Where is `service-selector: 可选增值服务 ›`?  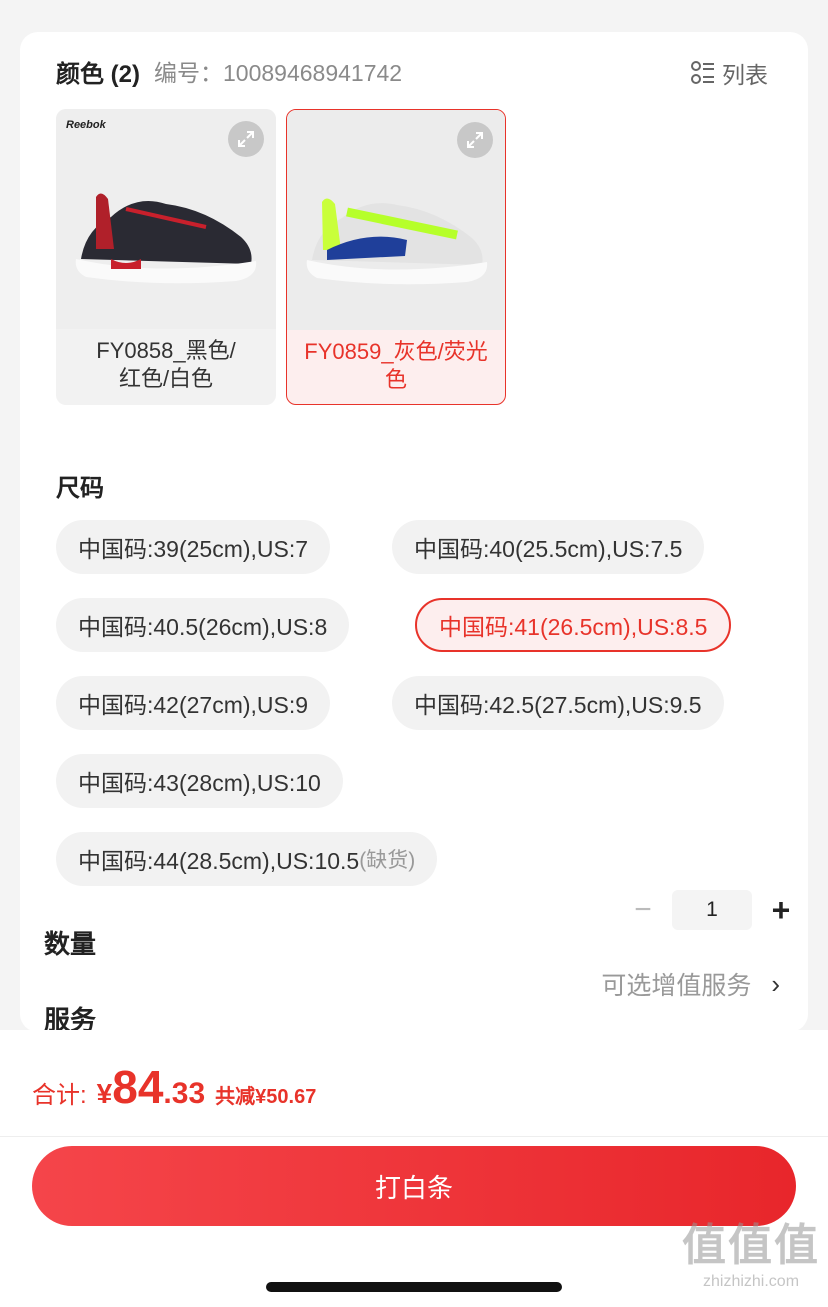 service-selector: 可选增值服务 › is located at coordinates (690, 984).